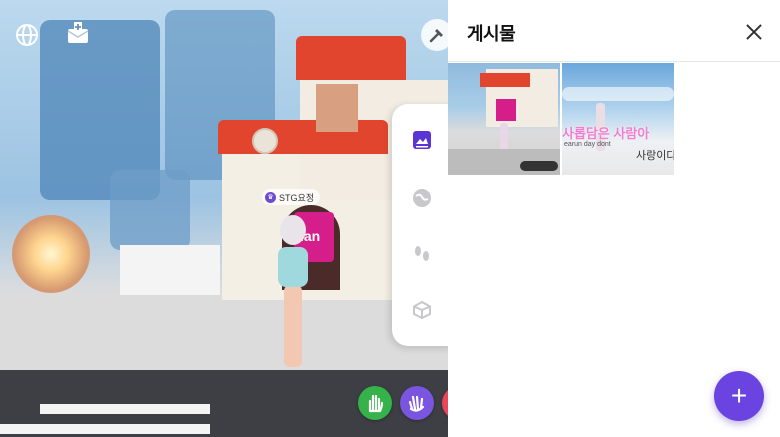 This screenshot has height=437, width=780. Describe the element at coordinates (505, 80) in the screenshot. I see `thumbnail-roof` at that location.